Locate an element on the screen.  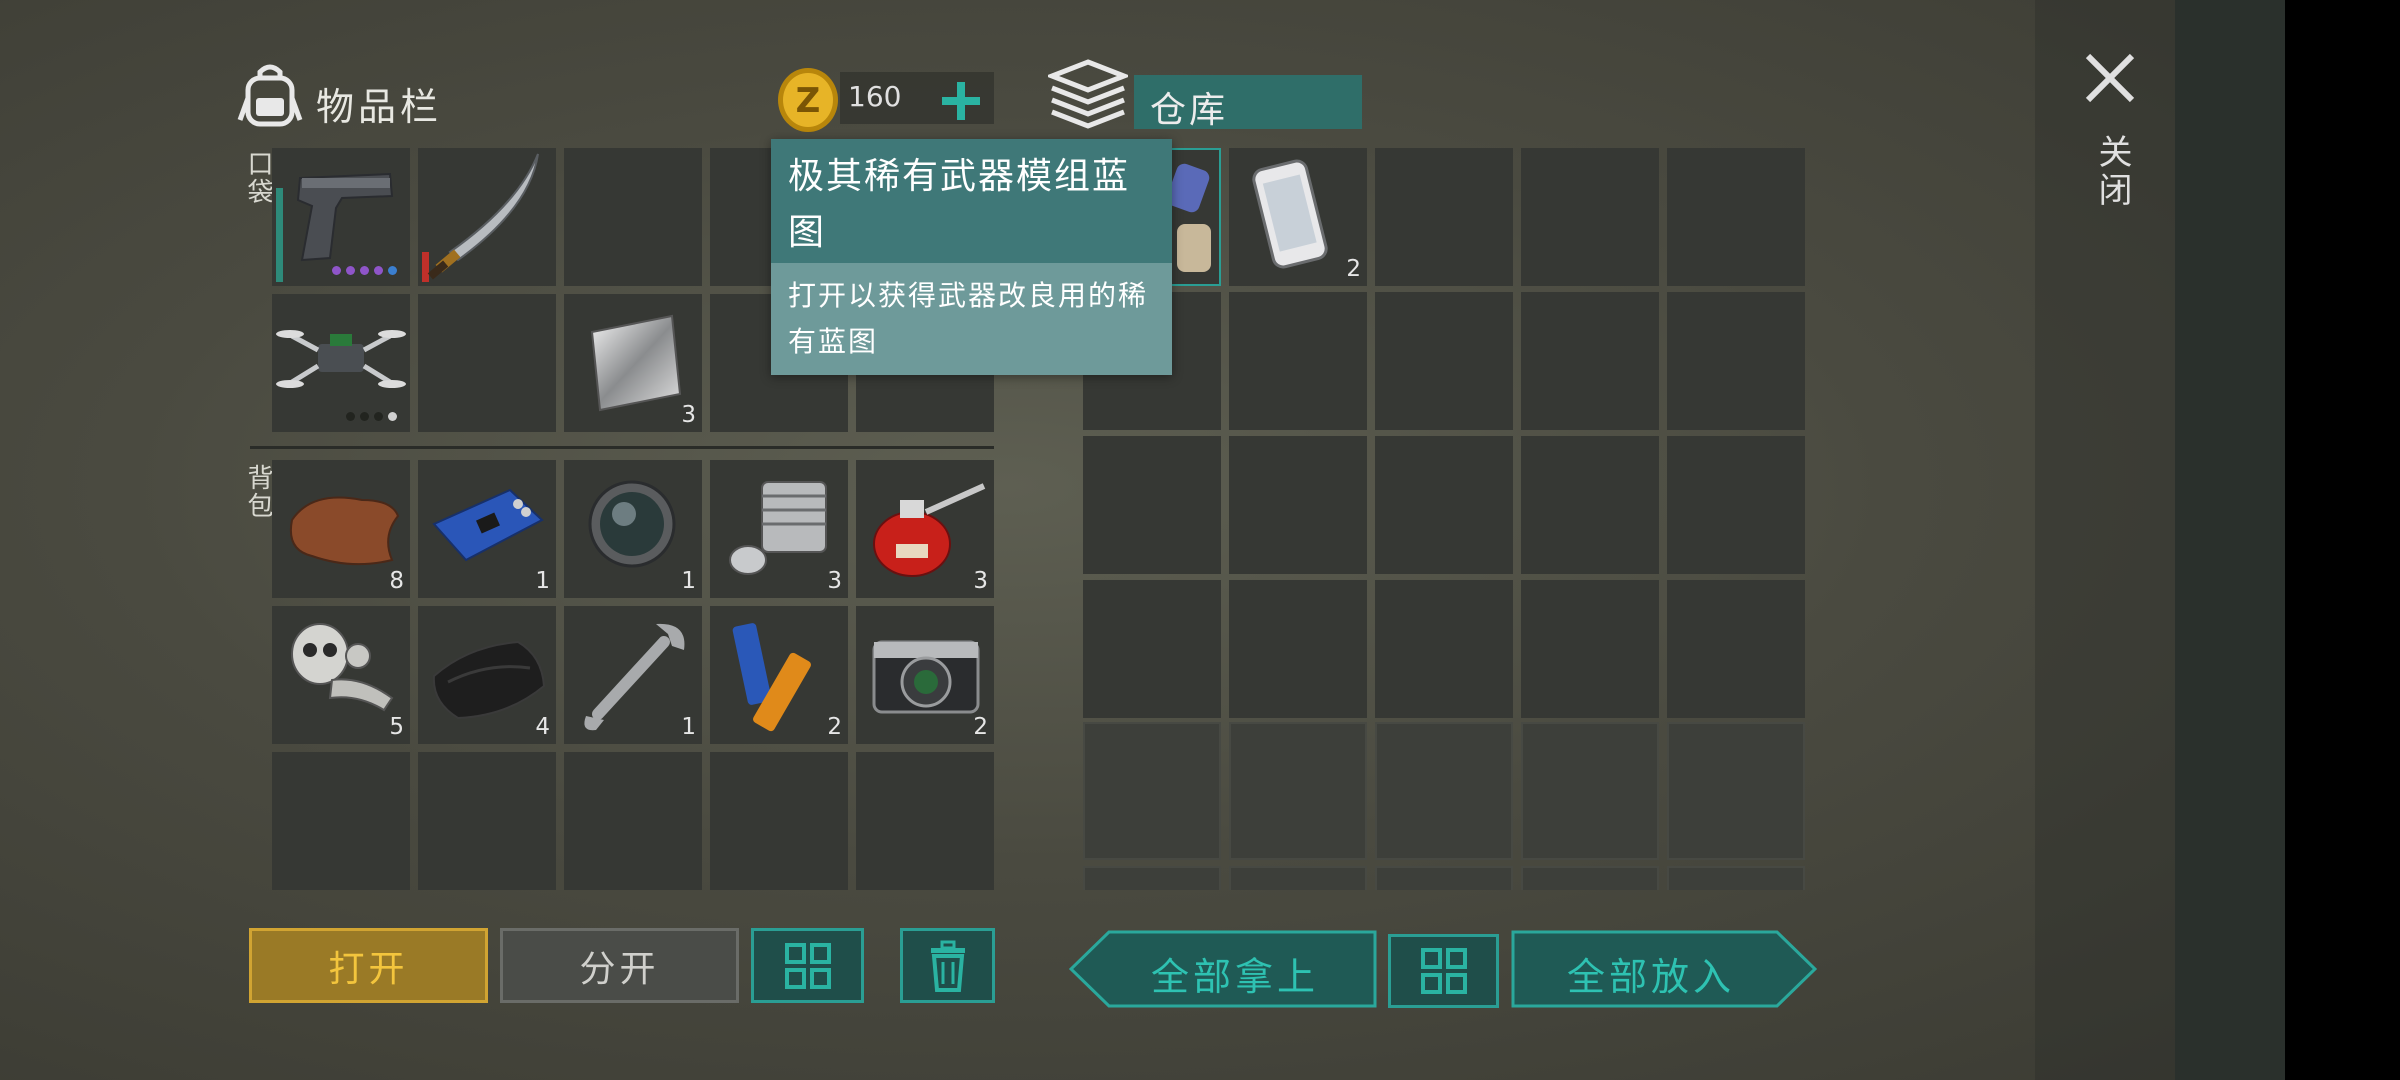
backpack-slot-leather: 8 is located at coordinates (341, 529).